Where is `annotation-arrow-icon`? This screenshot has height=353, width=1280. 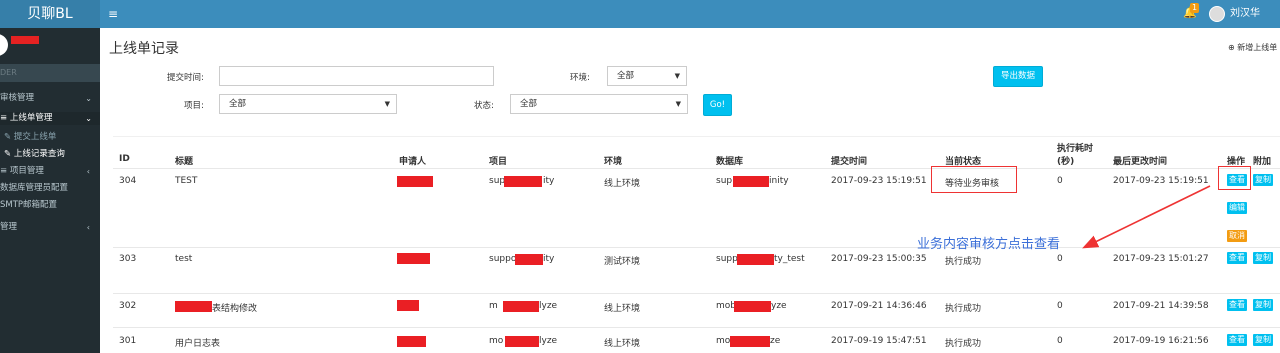
annotation-arrow-icon is located at coordinates (1146, 217).